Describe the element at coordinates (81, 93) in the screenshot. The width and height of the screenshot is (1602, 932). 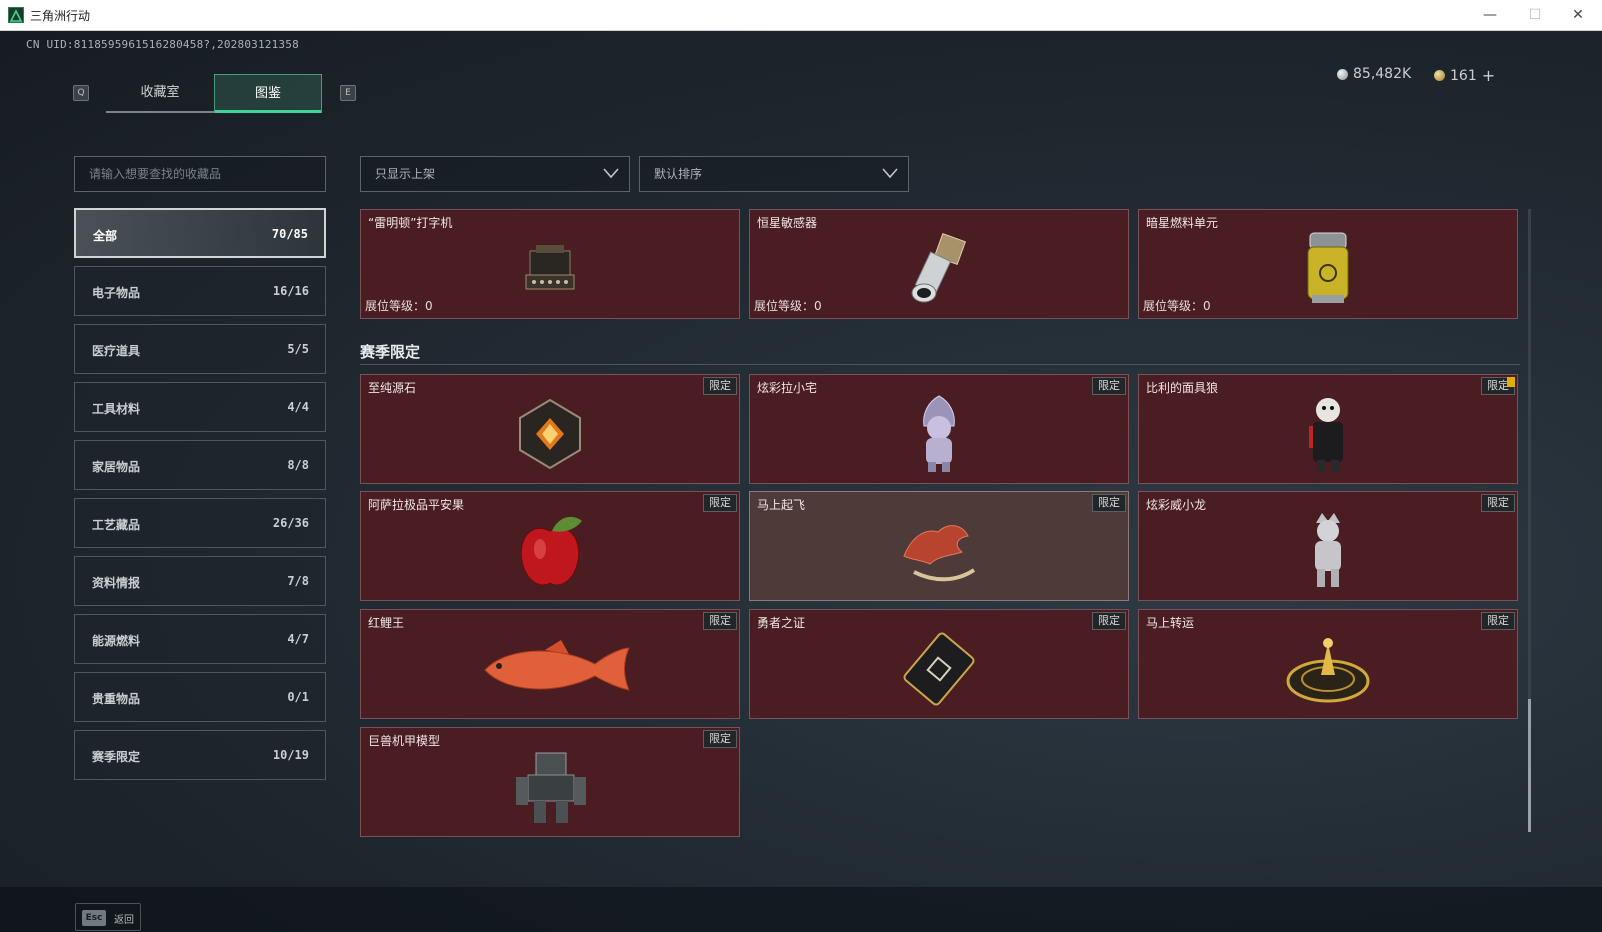
I see `prev-tab-key: Q` at that location.